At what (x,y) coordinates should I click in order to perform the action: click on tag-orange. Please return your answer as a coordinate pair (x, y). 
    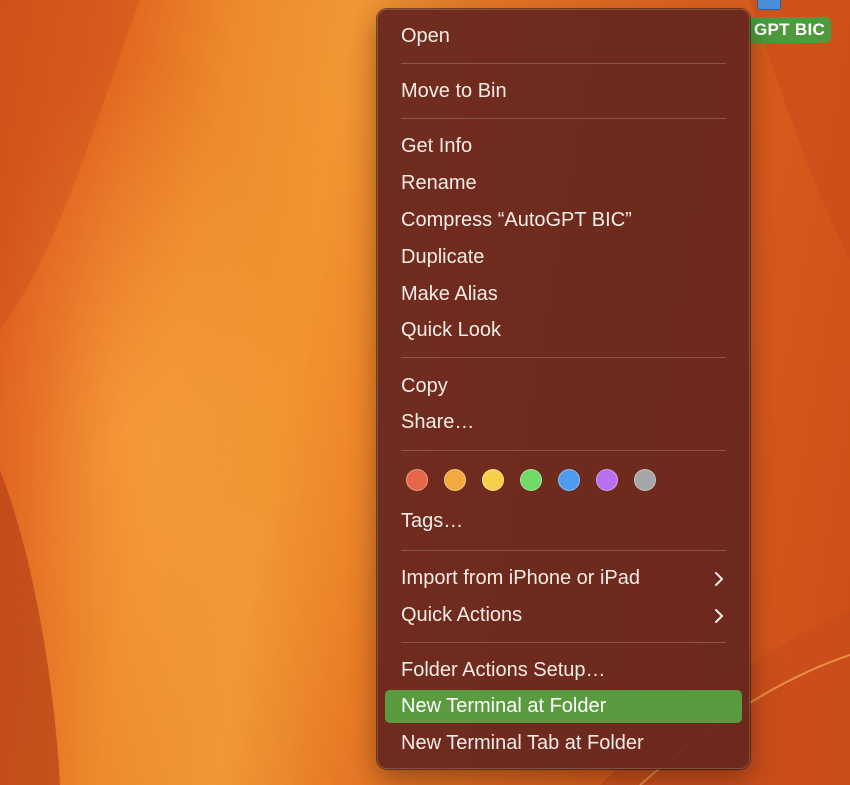
    Looking at the image, I should click on (455, 480).